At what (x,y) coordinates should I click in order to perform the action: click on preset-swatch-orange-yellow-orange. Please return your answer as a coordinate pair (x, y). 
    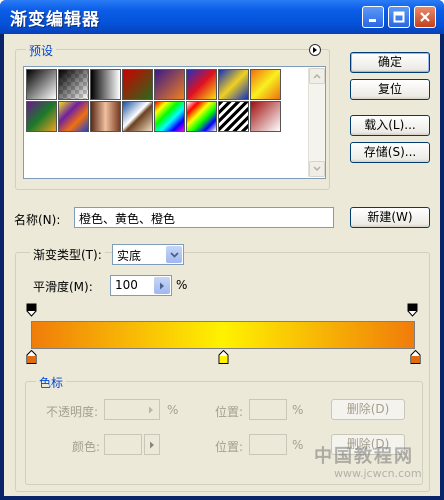
    Looking at the image, I should click on (265, 84).